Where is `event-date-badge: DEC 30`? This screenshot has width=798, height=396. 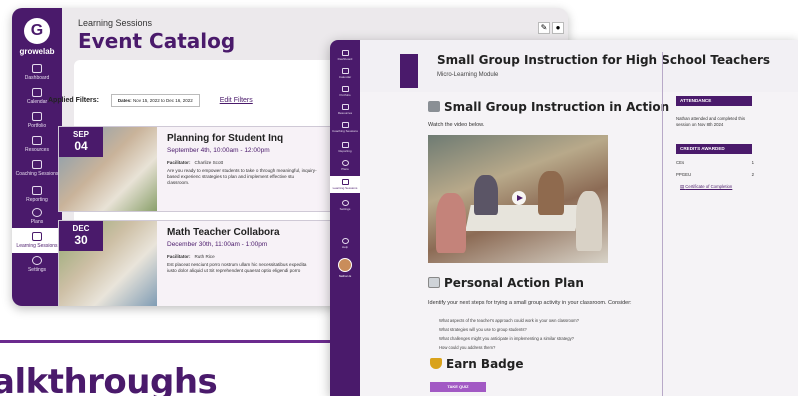 event-date-badge: DEC 30 is located at coordinates (81, 236).